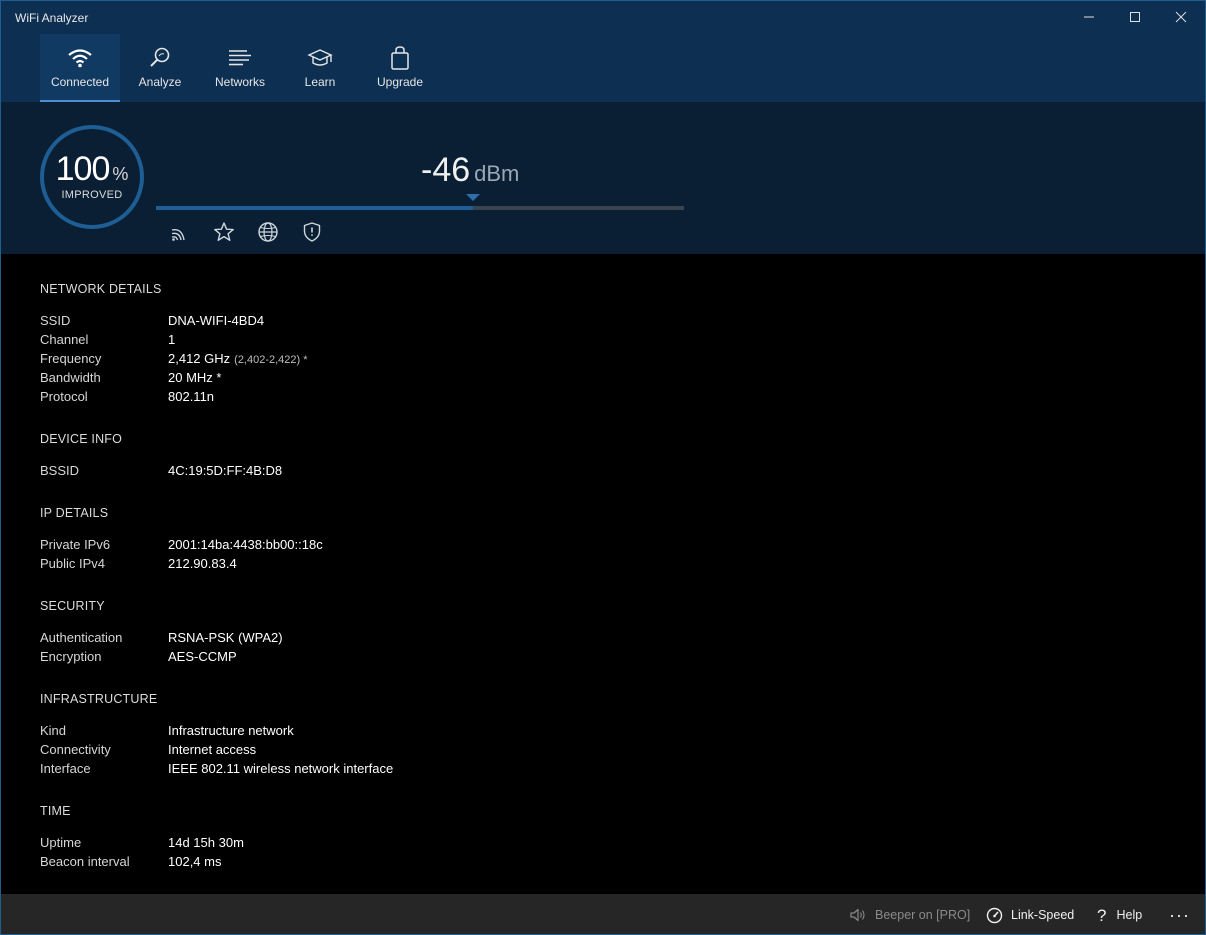 The width and height of the screenshot is (1206, 935). Describe the element at coordinates (312, 232) in the screenshot. I see `shield-icon` at that location.